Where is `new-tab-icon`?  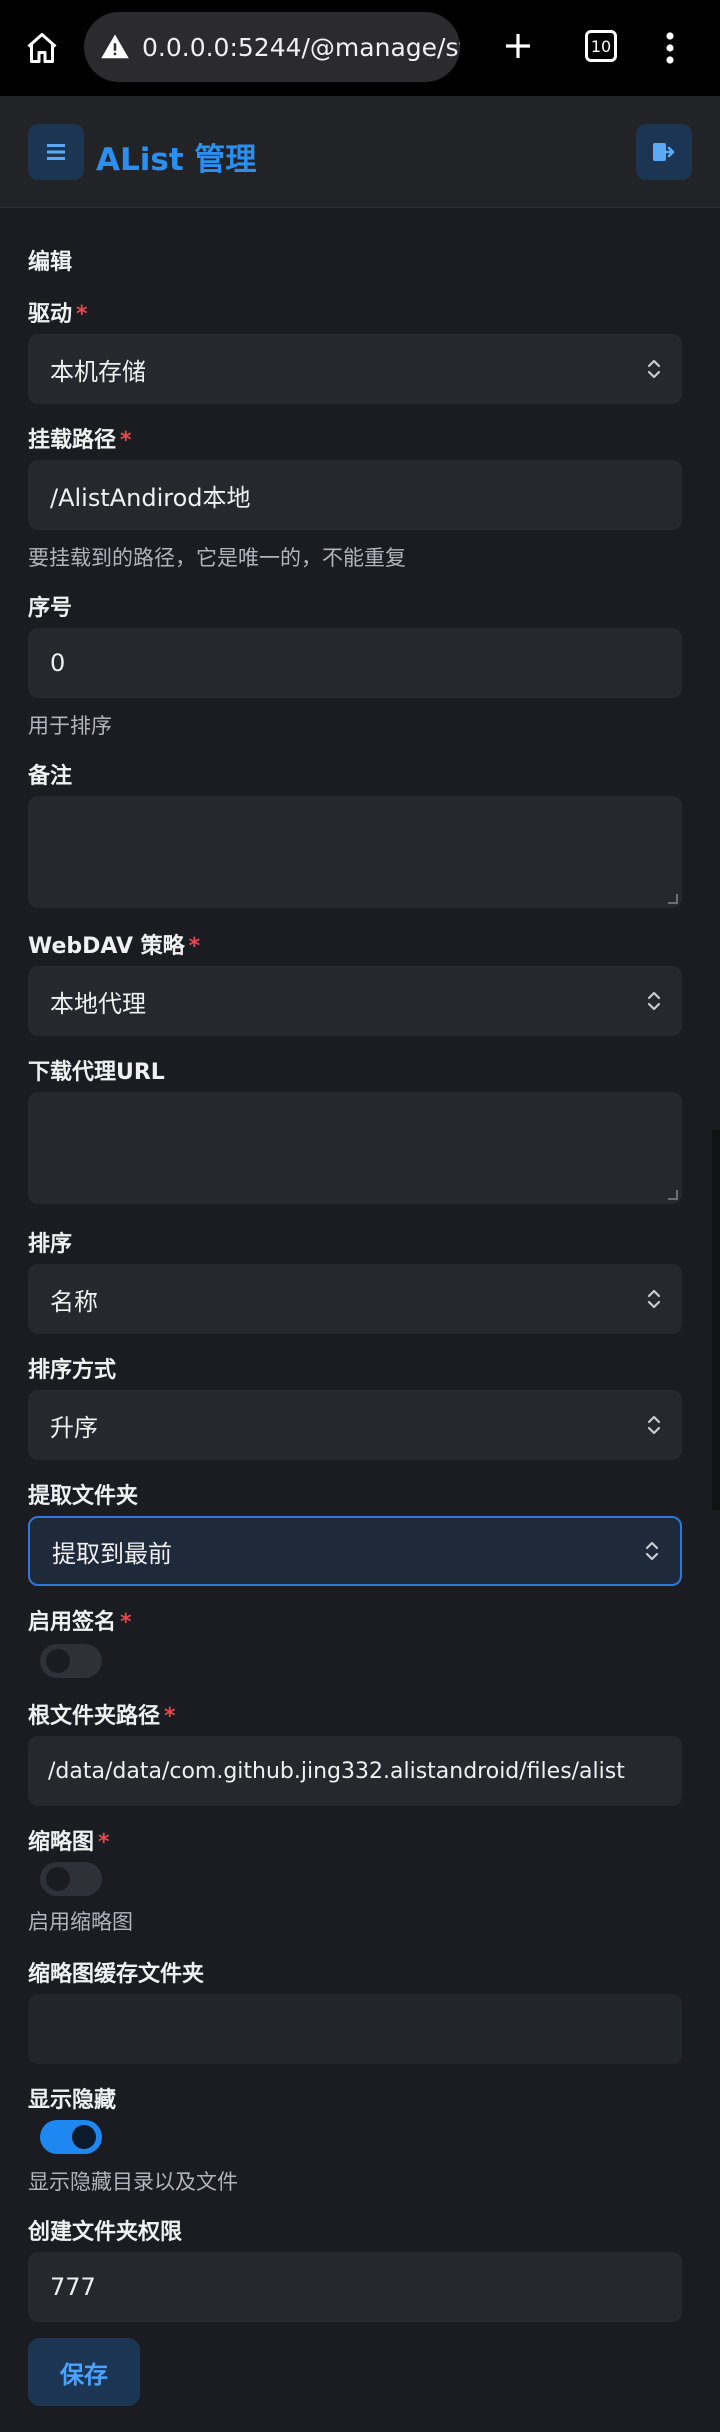
new-tab-icon is located at coordinates (518, 46).